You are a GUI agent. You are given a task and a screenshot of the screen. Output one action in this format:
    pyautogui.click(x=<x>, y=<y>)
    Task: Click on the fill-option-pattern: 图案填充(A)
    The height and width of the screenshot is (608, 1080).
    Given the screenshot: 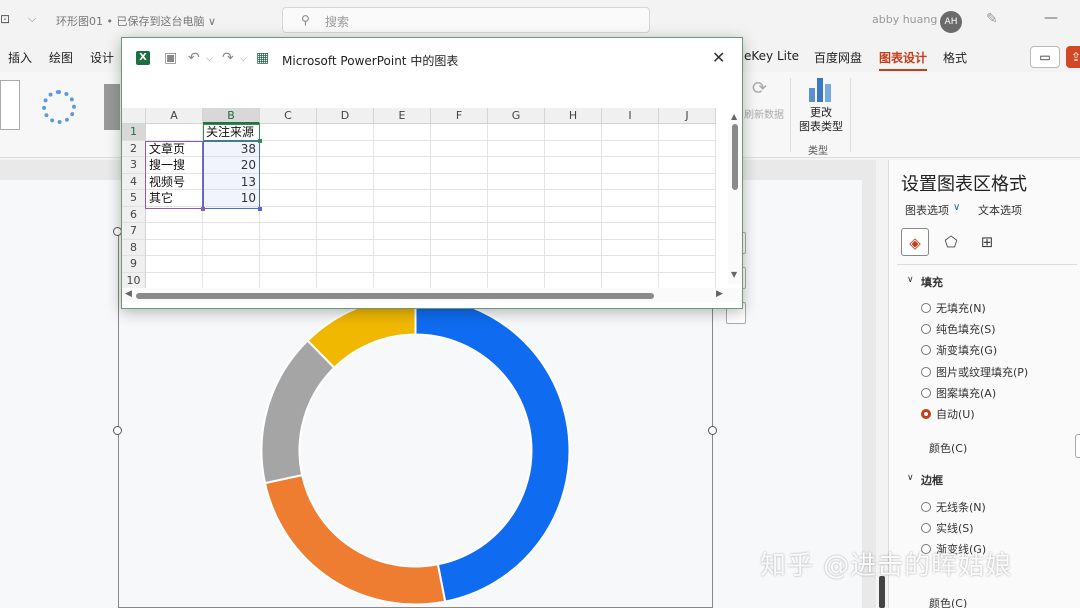 What is the action you would take?
    pyautogui.click(x=958, y=393)
    